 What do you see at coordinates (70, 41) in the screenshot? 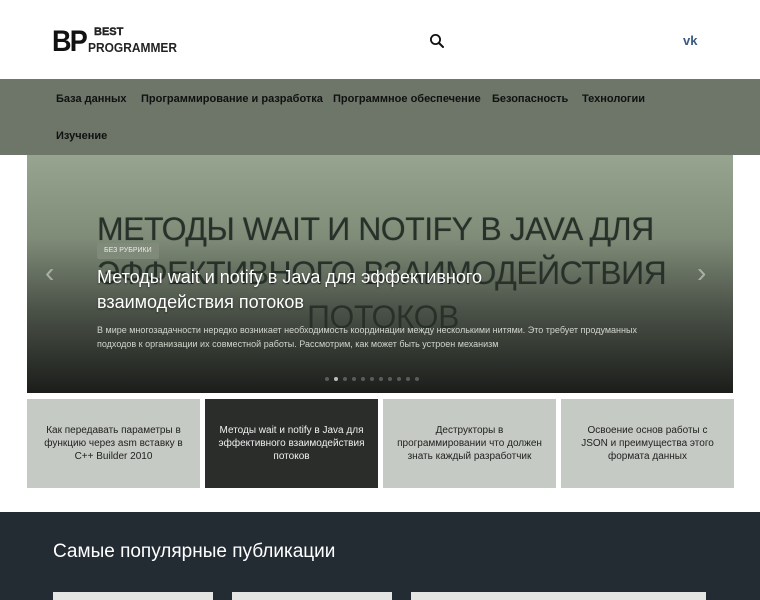
I see `logo-bp-text: BP` at bounding box center [70, 41].